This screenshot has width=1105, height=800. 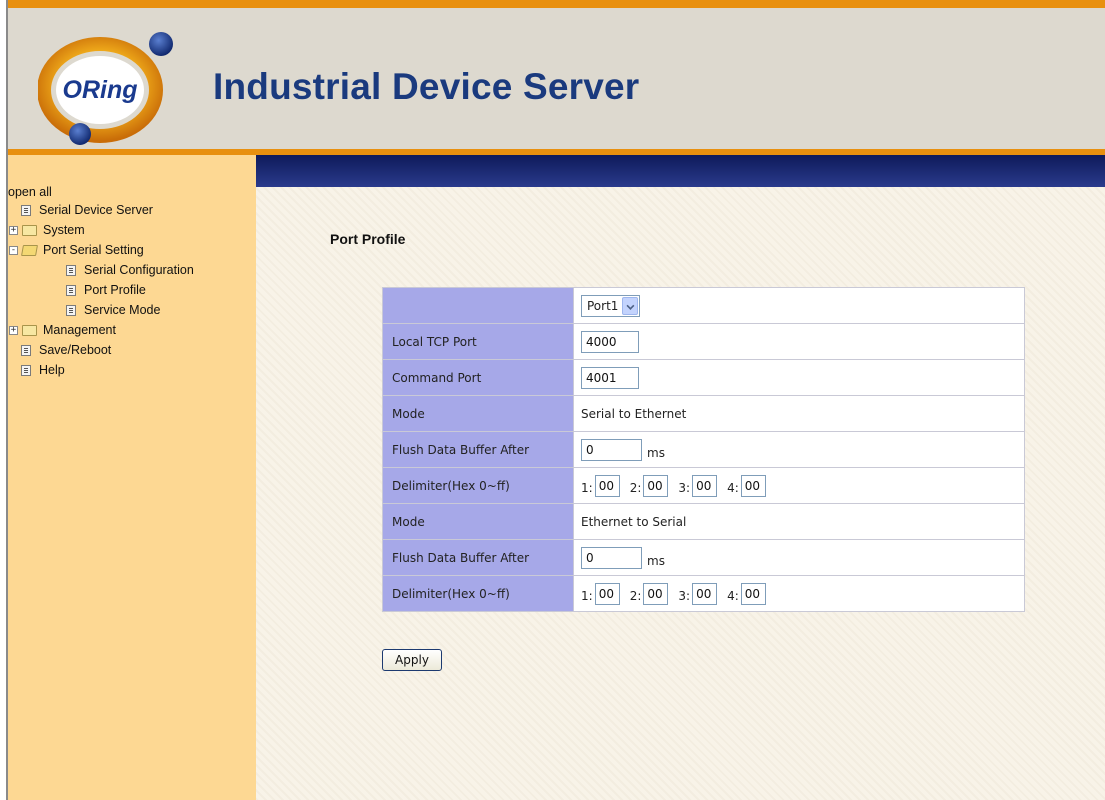 I want to click on sidebar-item-label: Port Profile, so click(x=115, y=290).